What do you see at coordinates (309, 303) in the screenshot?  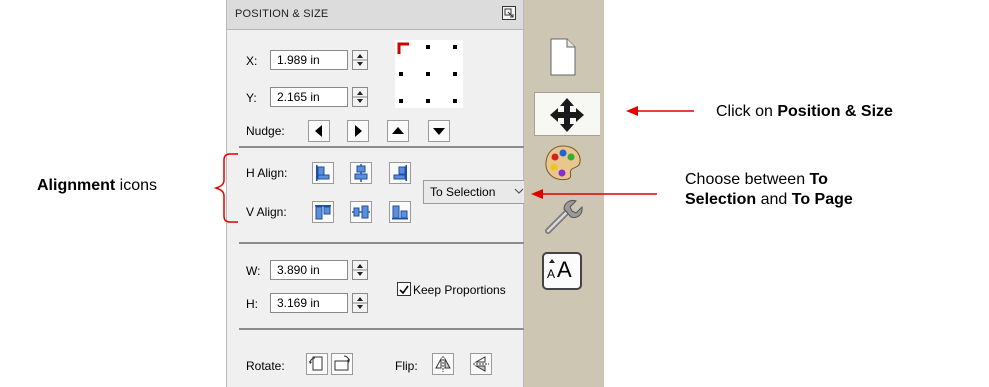 I see `h-input: 3.169 in` at bounding box center [309, 303].